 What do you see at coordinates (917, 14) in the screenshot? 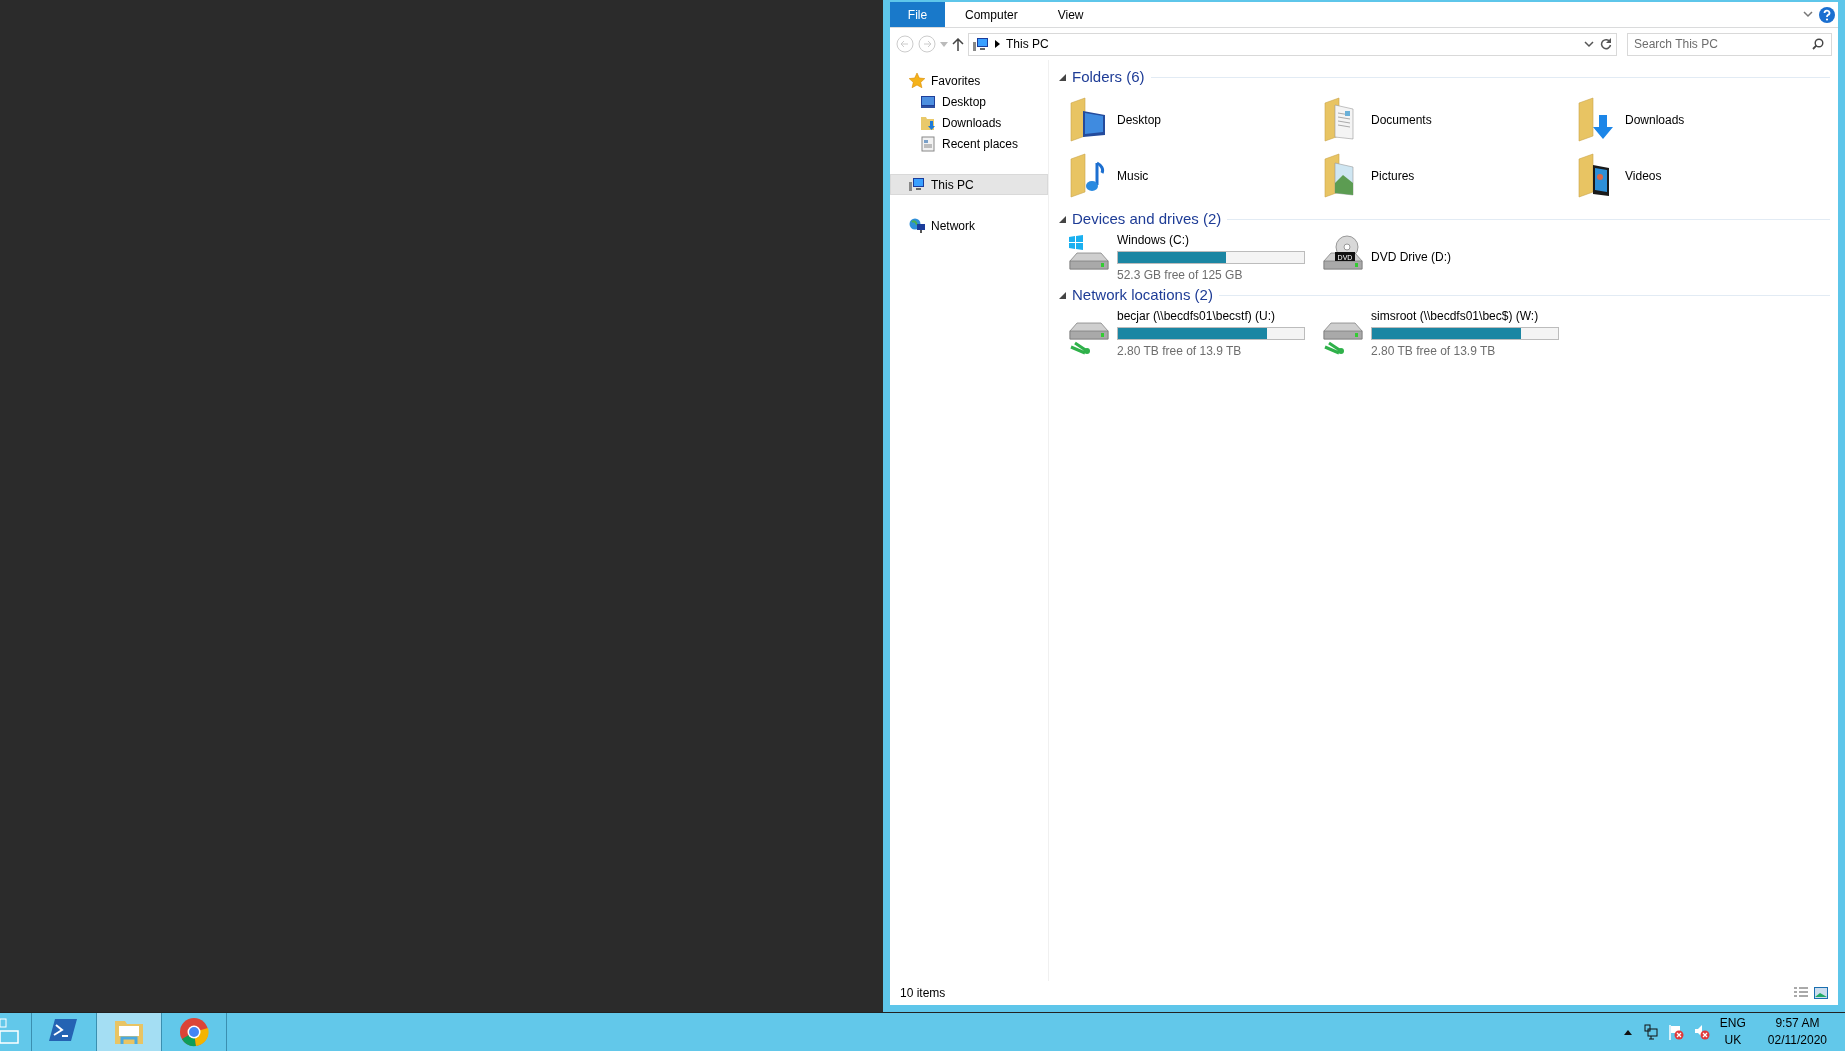
I see `file-menu-button: File` at bounding box center [917, 14].